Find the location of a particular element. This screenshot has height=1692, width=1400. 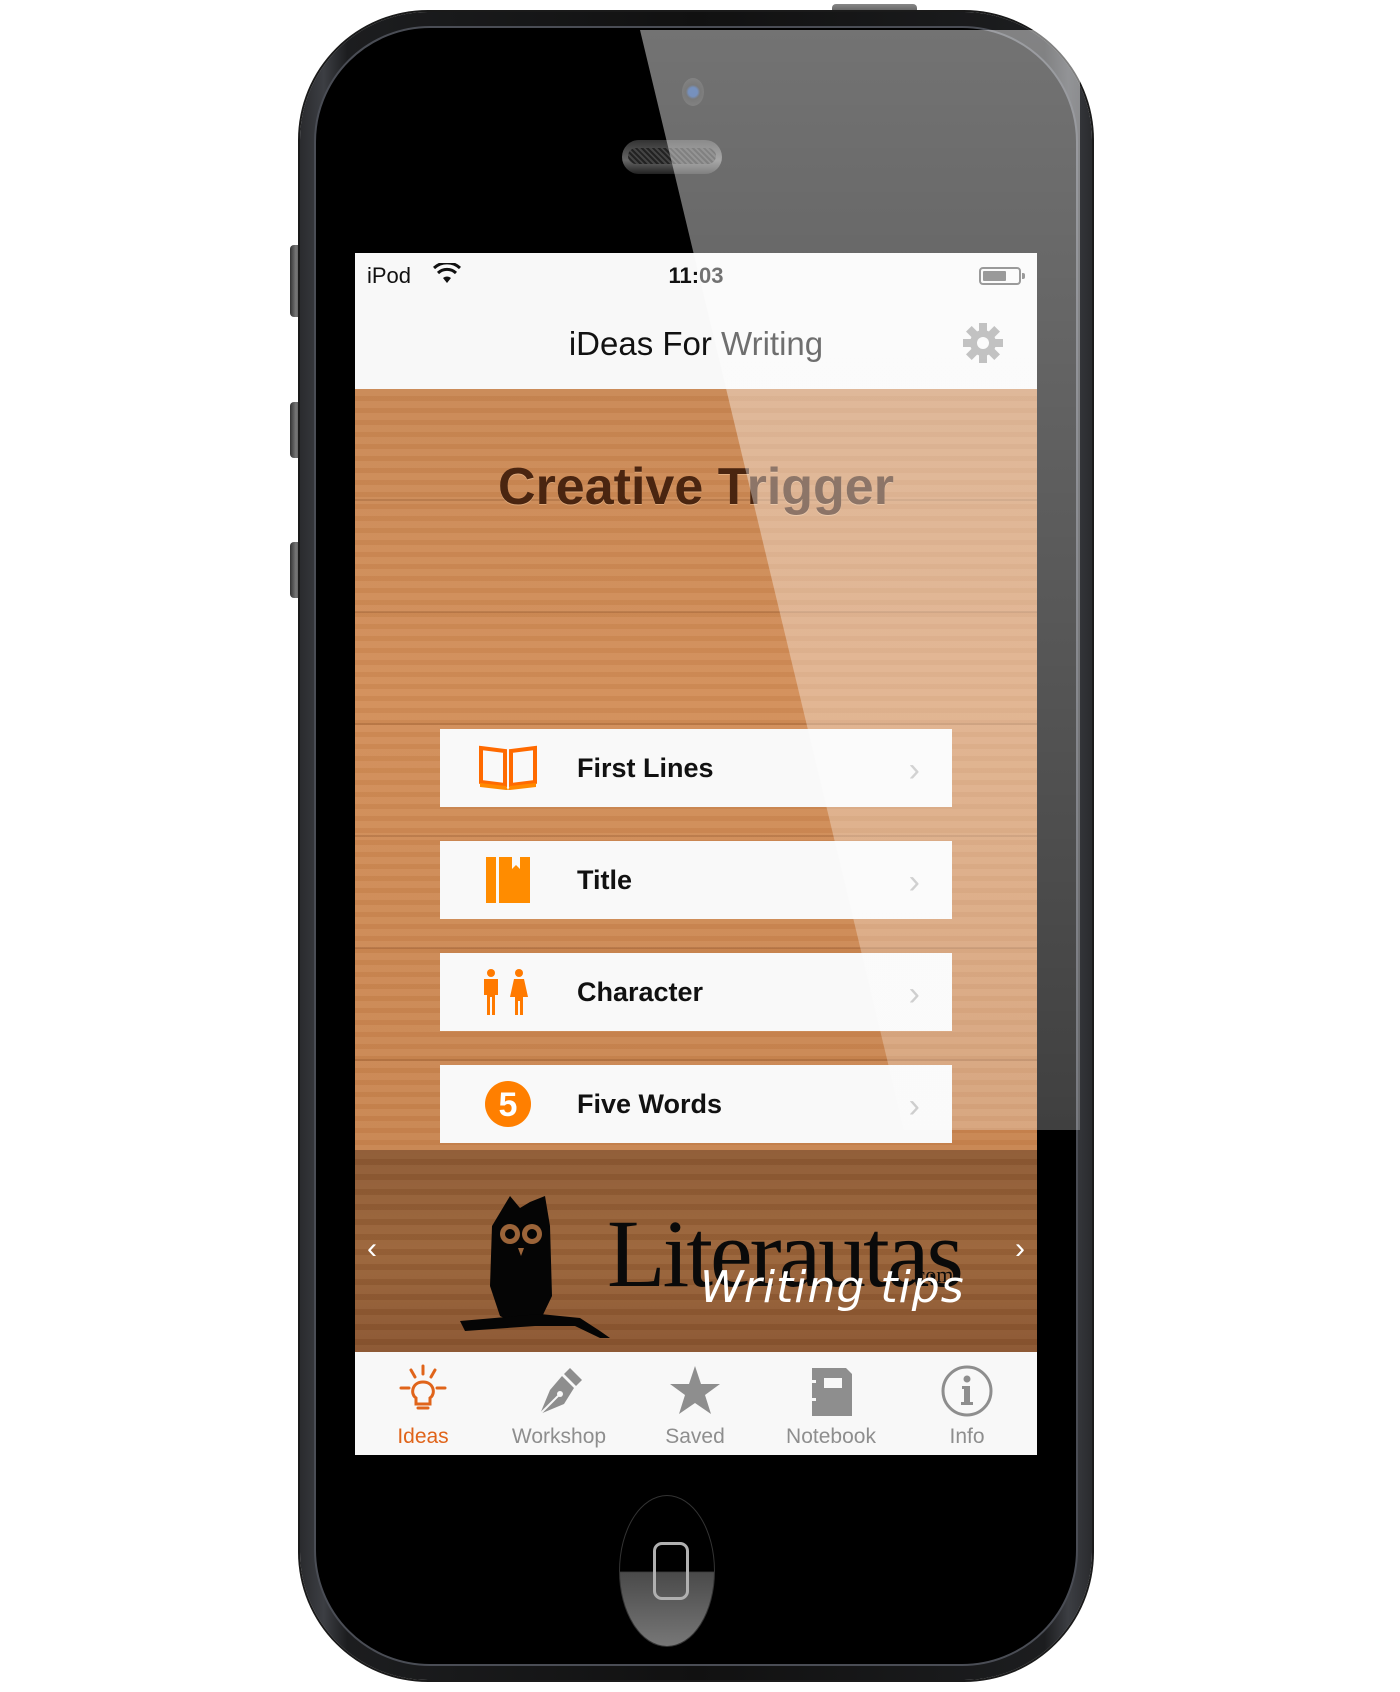

menu-item-label: Title is located at coordinates (605, 880).